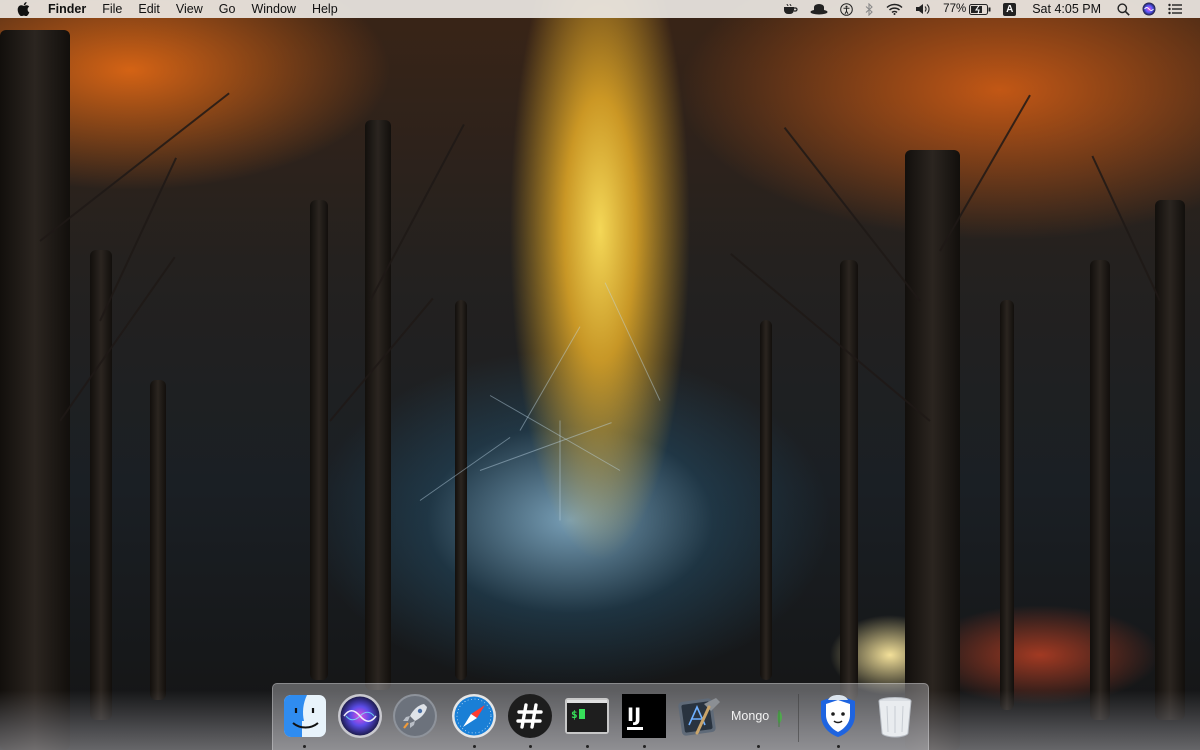 Image resolution: width=1200 pixels, height=750 pixels. I want to click on xcode-hammer-icon, so click(699, 717).